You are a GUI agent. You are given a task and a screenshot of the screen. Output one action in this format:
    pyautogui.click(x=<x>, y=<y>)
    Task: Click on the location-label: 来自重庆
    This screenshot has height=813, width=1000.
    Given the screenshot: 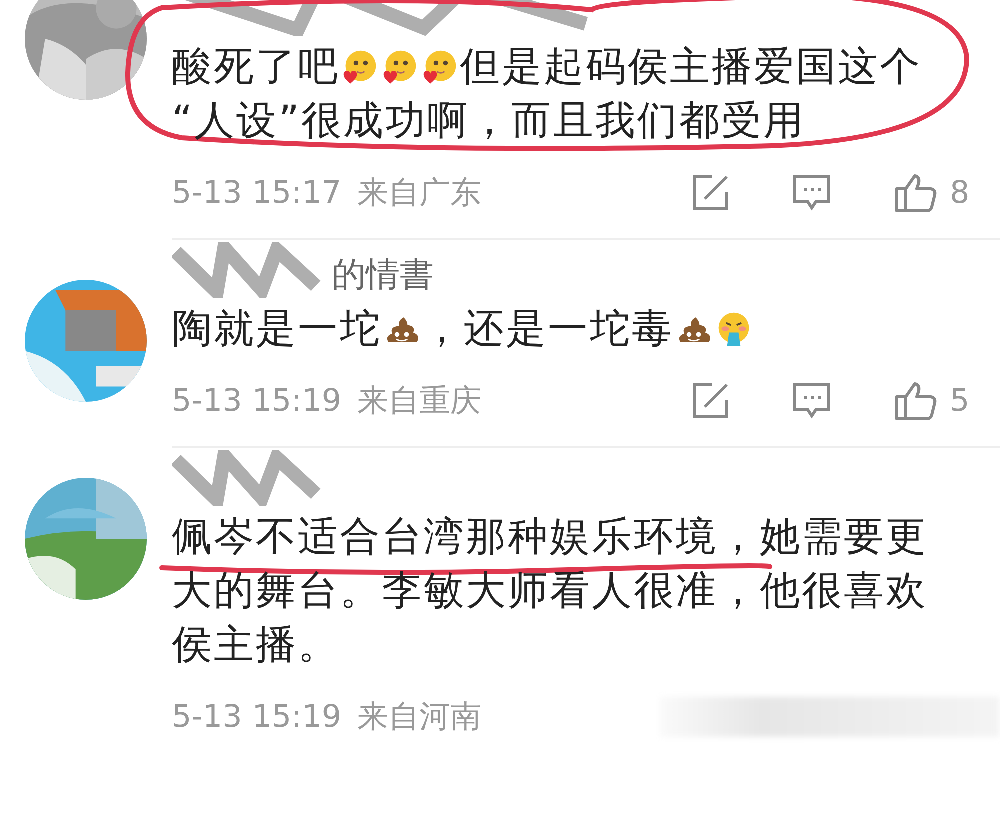 What is the action you would take?
    pyautogui.click(x=420, y=401)
    